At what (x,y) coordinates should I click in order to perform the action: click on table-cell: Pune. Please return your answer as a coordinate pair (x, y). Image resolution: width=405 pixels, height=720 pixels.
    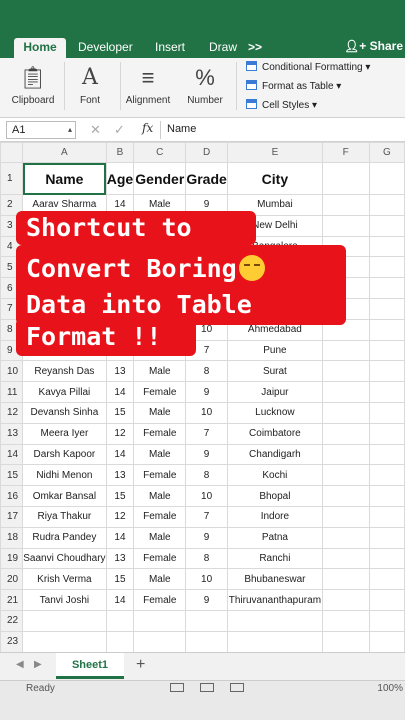
    Looking at the image, I should click on (275, 350).